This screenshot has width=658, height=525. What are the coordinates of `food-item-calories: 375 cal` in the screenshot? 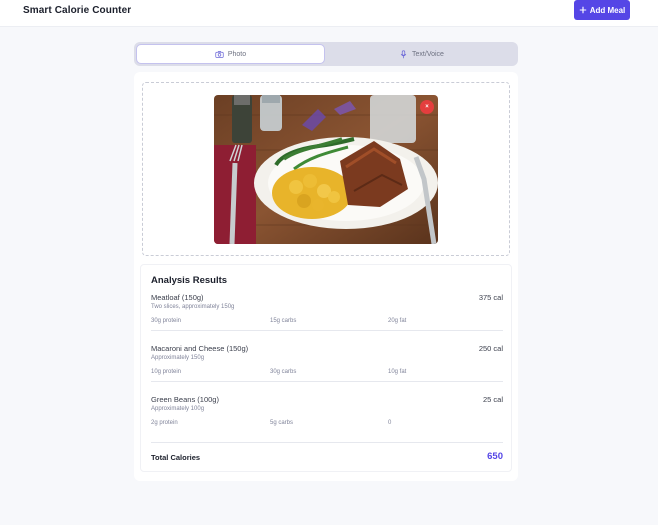 It's located at (490, 297).